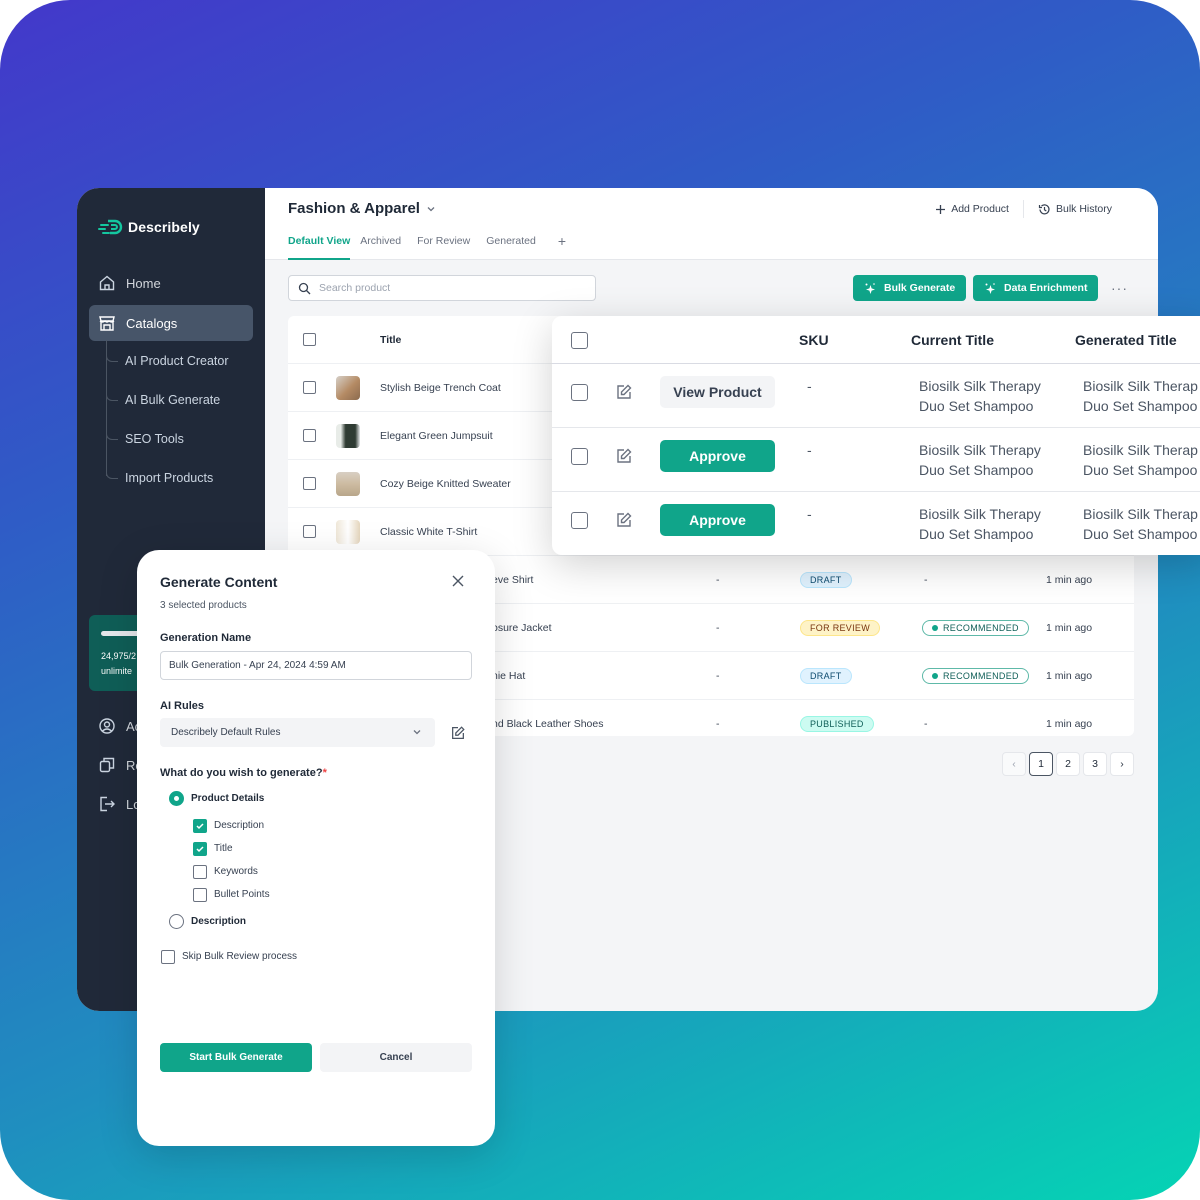 Image resolution: width=1200 pixels, height=1200 pixels. What do you see at coordinates (200, 895) in the screenshot?
I see `checkbox-bullet-points` at bounding box center [200, 895].